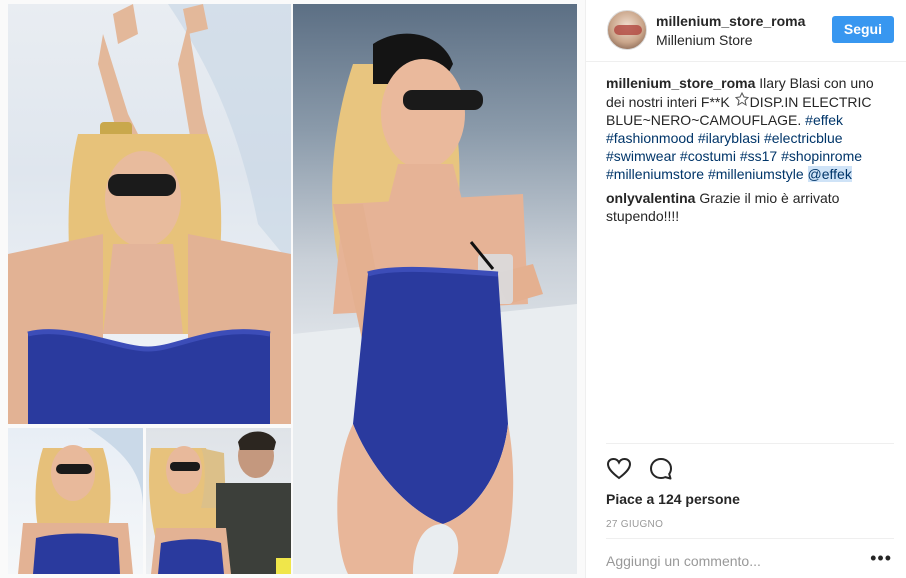 This screenshot has width=906, height=578. Describe the element at coordinates (661, 469) in the screenshot. I see `comment-bubble-icon` at that location.